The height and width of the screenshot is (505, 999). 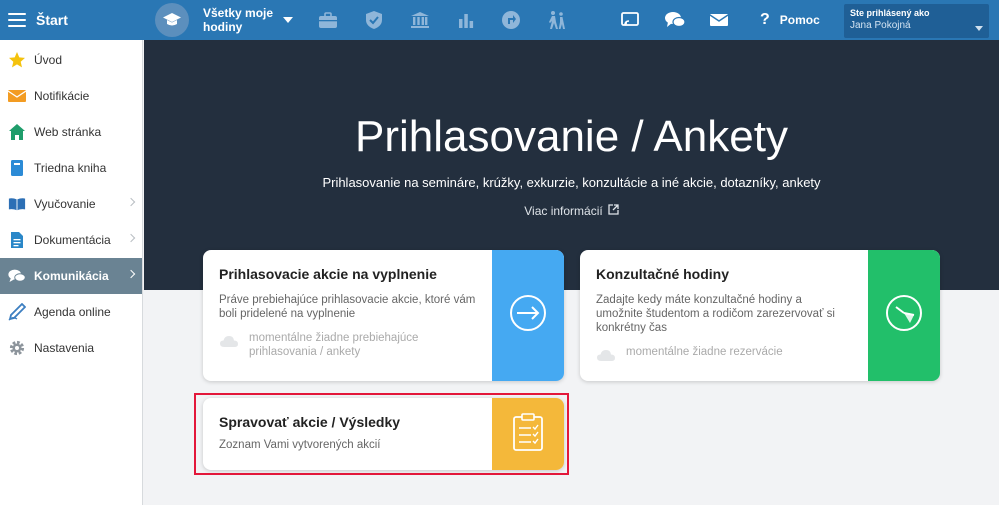 I want to click on briefcase-icon, so click(x=328, y=20).